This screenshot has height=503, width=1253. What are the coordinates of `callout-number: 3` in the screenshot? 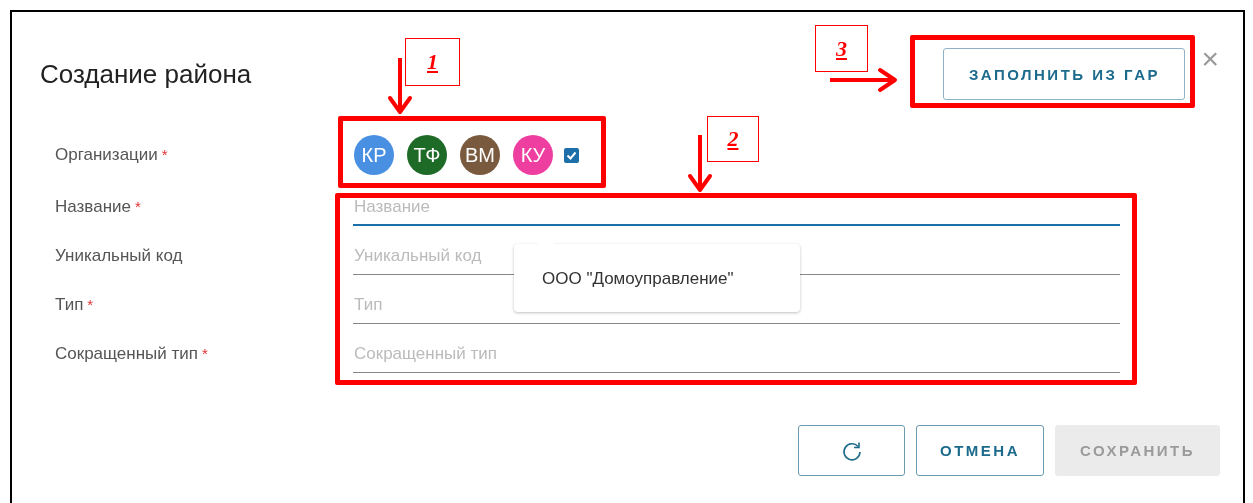 It's located at (841, 48).